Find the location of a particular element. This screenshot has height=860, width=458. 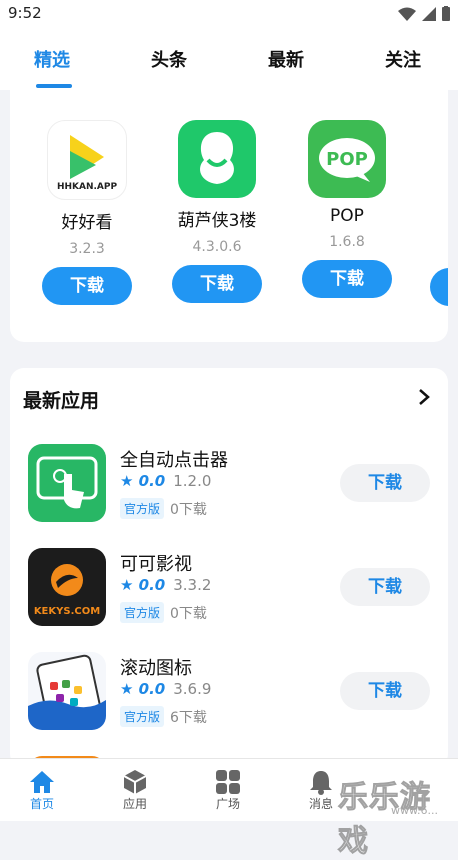

app-meta: ★ 0.0 1.2.0 is located at coordinates (165, 481).